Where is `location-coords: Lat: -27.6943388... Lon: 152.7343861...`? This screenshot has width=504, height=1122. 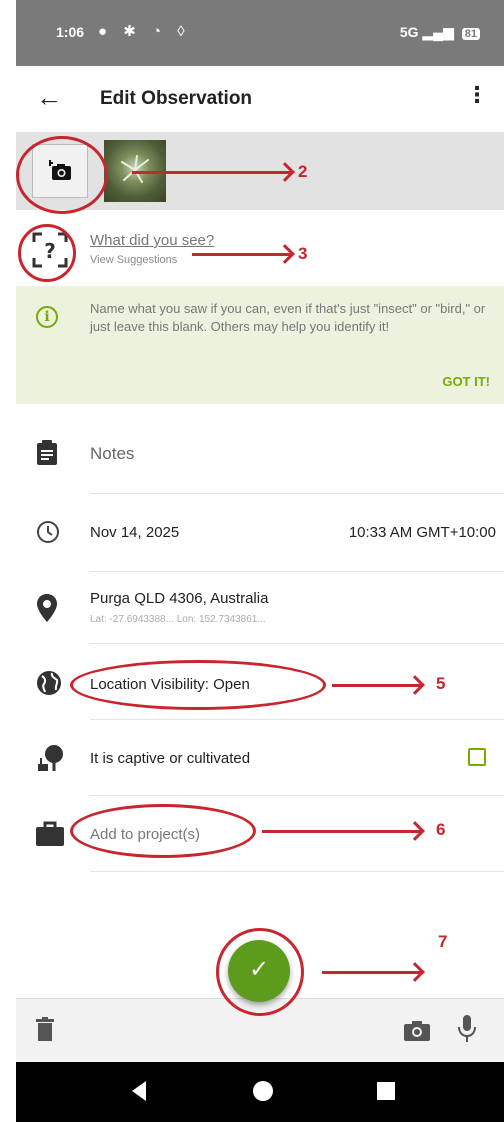 location-coords: Lat: -27.6943388... Lon: 152.7343861... is located at coordinates (178, 619).